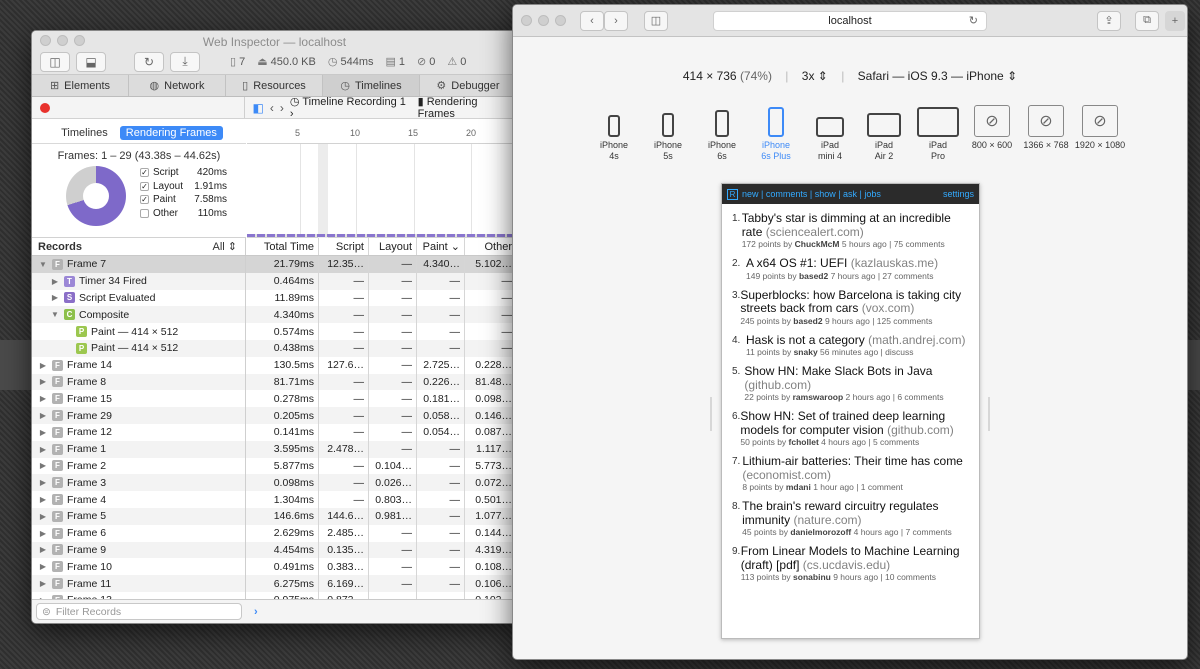  Describe the element at coordinates (55, 61) in the screenshot. I see `dock-side-icon: ◫` at that location.